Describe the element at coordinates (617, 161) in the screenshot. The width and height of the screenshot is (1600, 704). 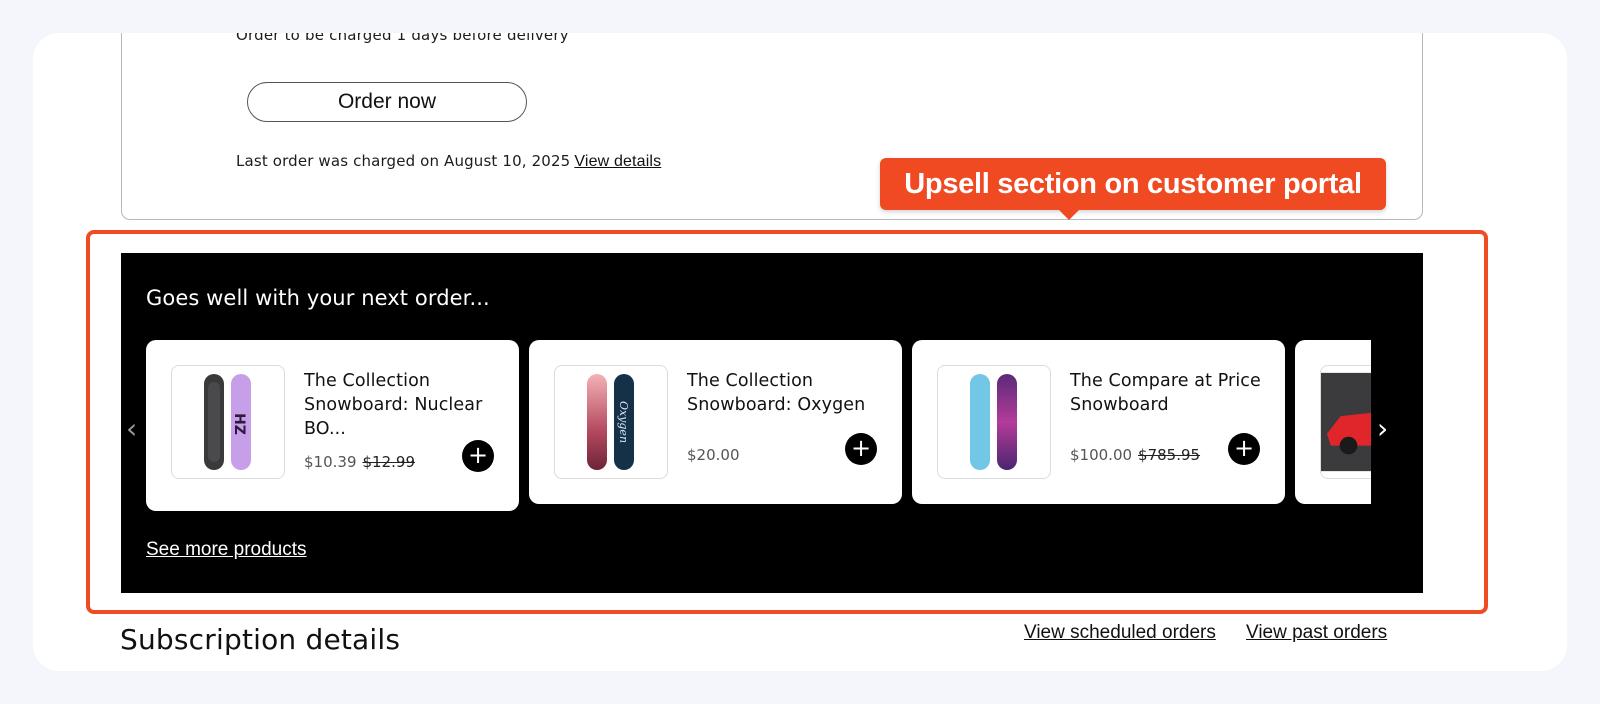
I see `view-details-link: View details` at that location.